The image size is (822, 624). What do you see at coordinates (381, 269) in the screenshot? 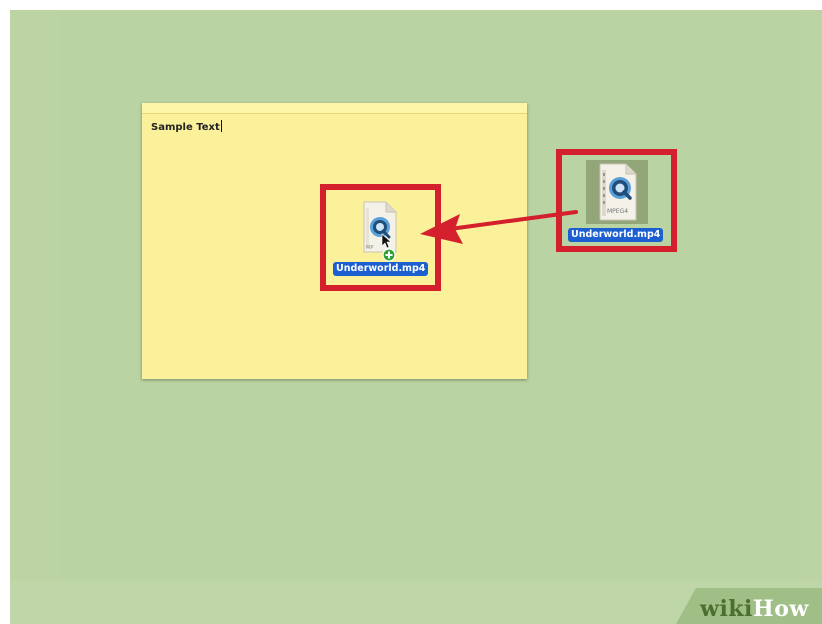
I see `dragged-file-name: Underworld.mp4` at bounding box center [381, 269].